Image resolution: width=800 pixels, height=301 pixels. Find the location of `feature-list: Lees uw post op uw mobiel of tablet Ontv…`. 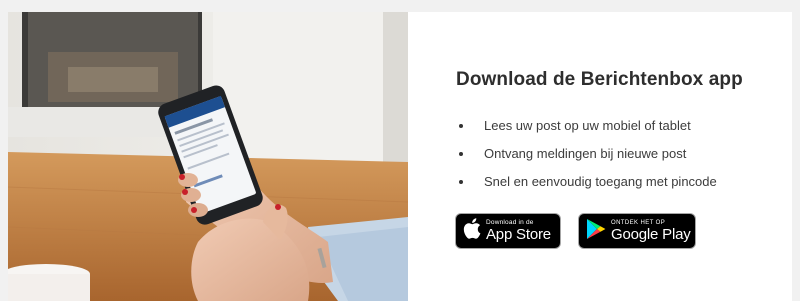

feature-list: Lees uw post op uw mobiel of tablet Ontv… is located at coordinates (586, 157).